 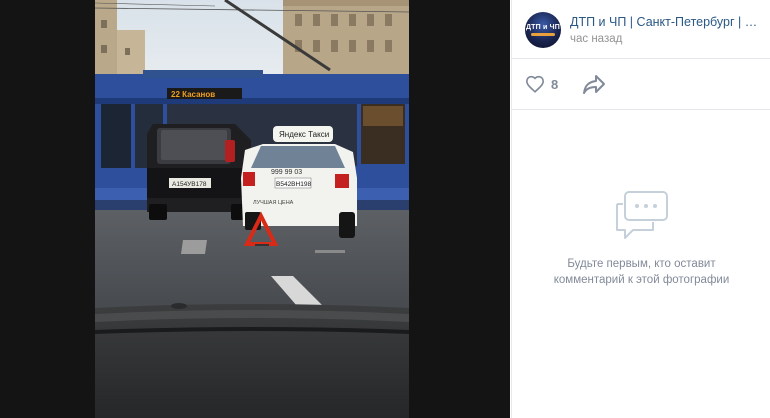 I want to click on post-time: час назад, so click(x=596, y=39).